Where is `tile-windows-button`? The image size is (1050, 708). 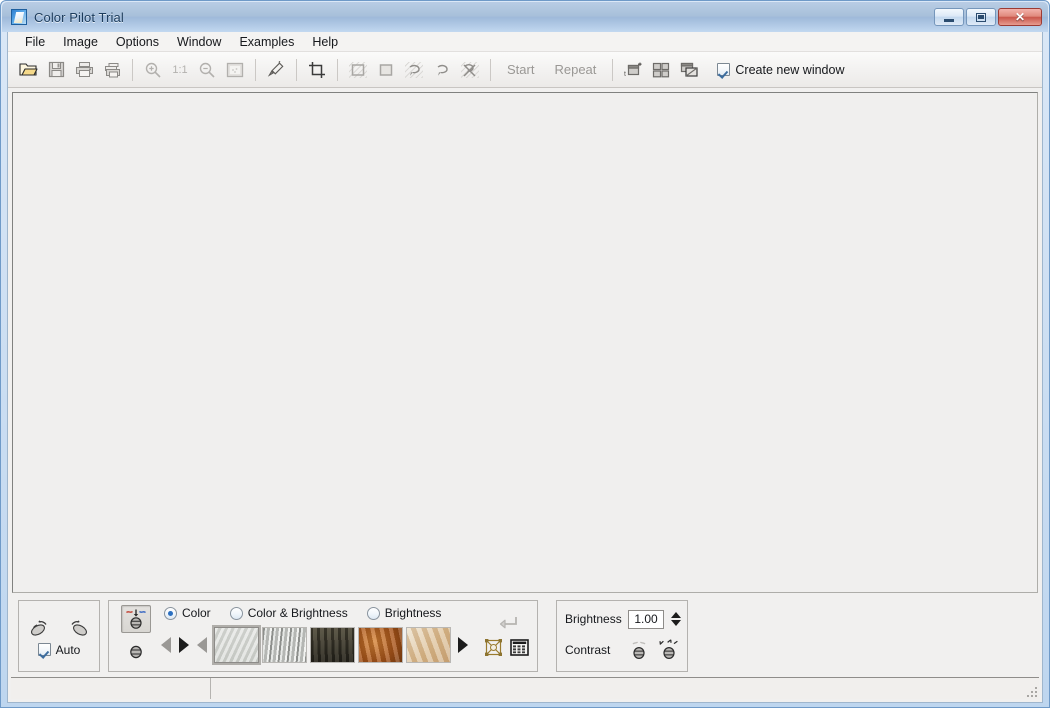 tile-windows-button is located at coordinates (661, 70).